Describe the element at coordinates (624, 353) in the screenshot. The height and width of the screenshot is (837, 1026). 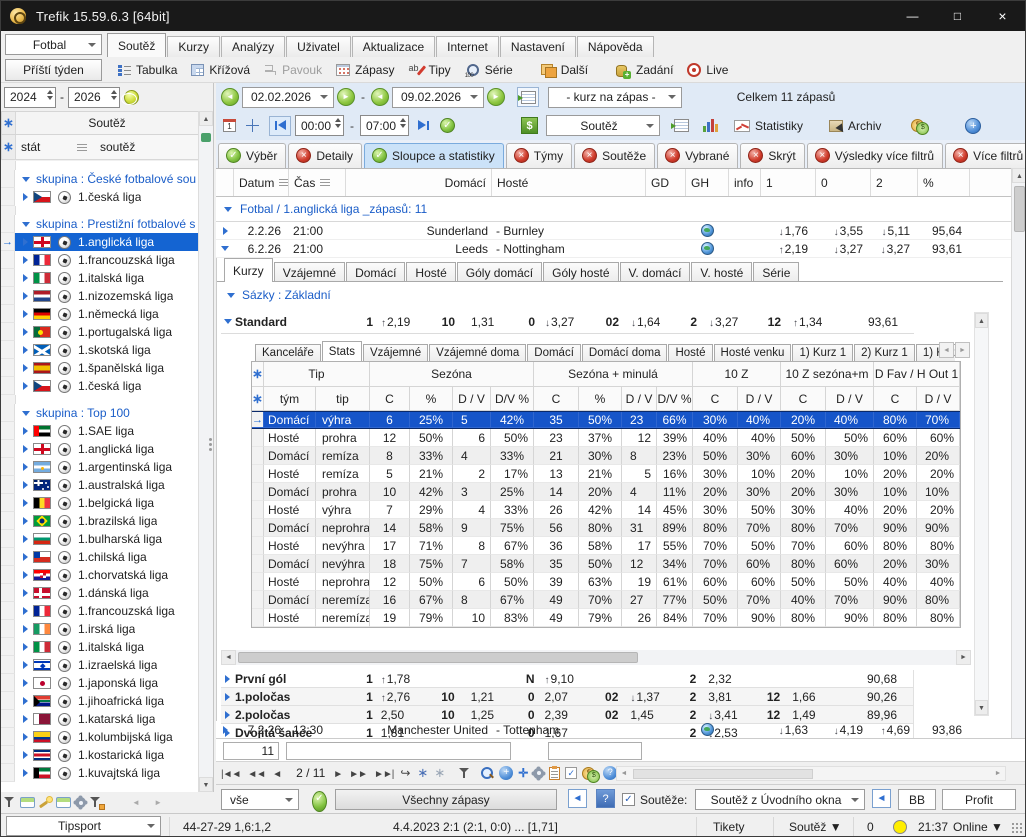
I see `stats-tab-domaci-doma: Domácí doma` at that location.